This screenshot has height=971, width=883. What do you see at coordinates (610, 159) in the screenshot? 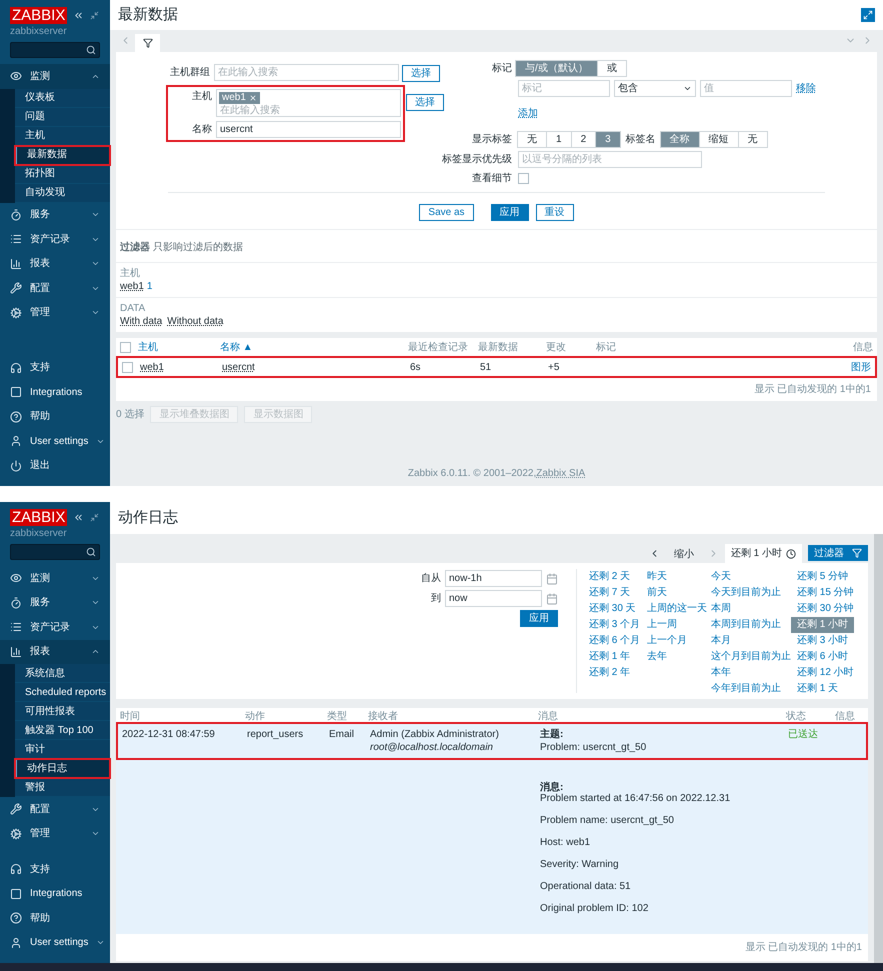
I see `priority-field: 以逗号分隔的列表` at bounding box center [610, 159].